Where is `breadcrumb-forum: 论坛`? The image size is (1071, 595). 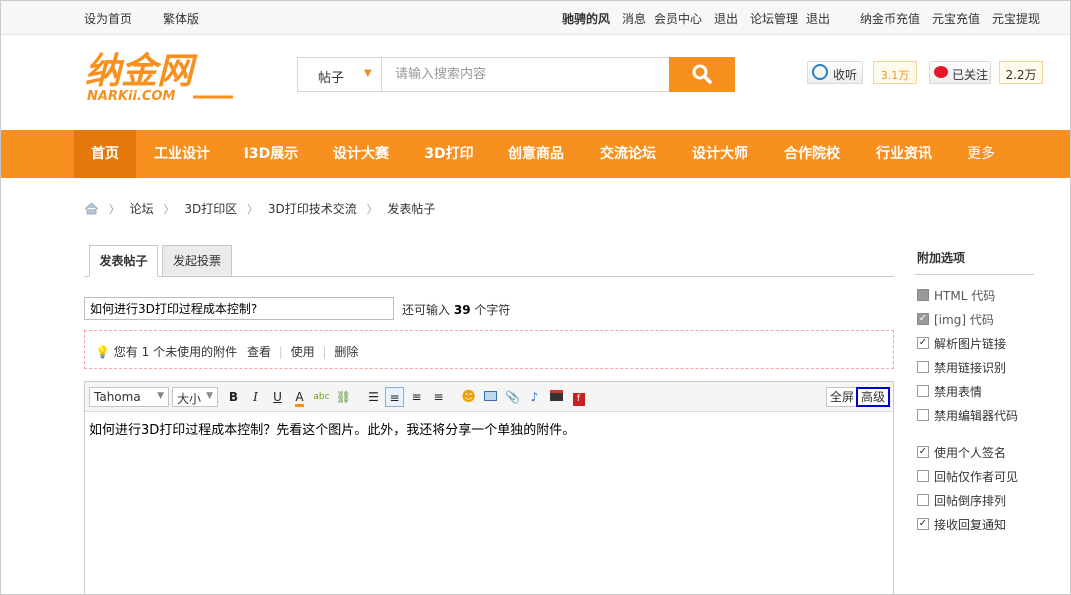
breadcrumb-forum: 论坛 is located at coordinates (142, 208).